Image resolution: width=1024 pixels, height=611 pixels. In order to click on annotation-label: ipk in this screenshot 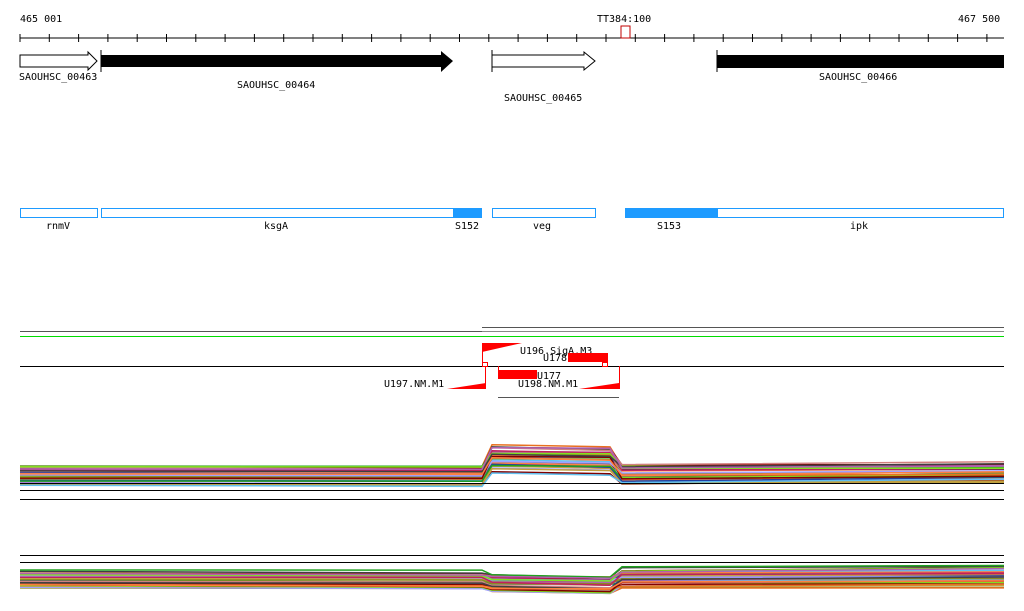, I will do `click(859, 226)`.